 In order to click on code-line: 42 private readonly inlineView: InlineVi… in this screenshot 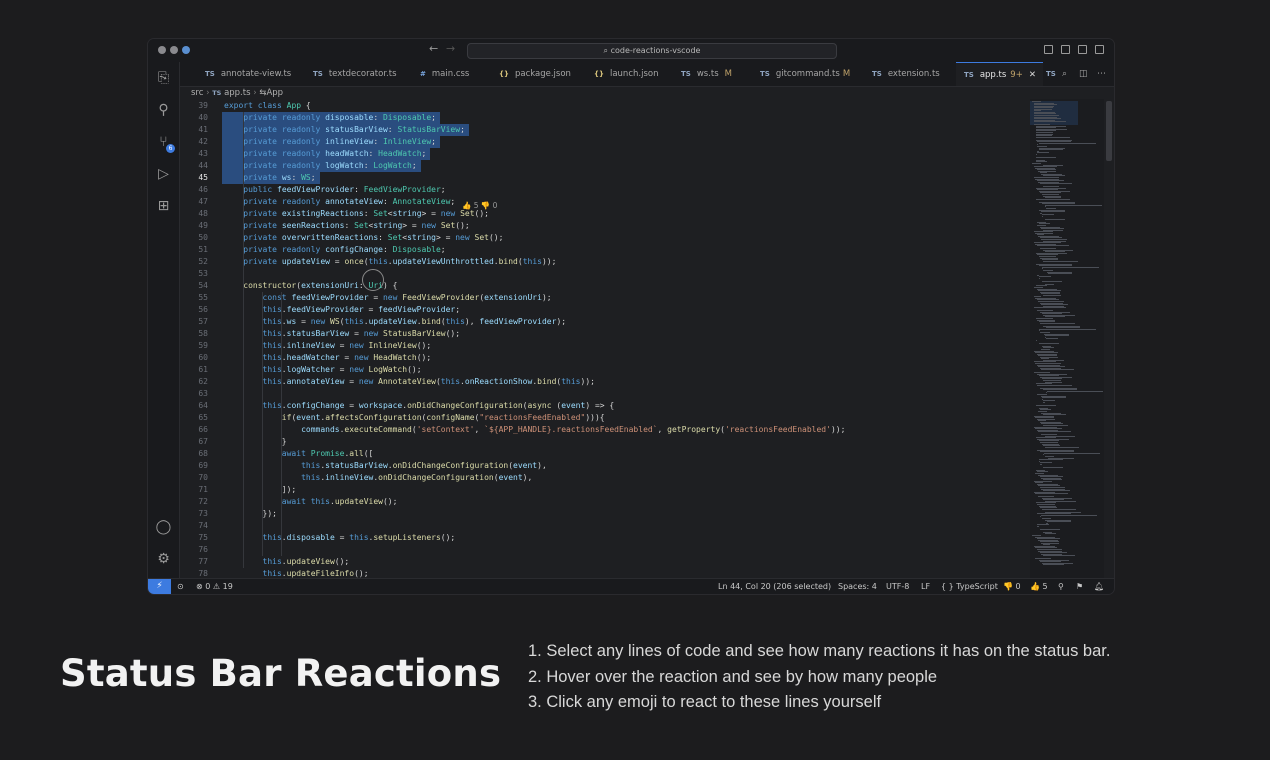, I will do `click(605, 142)`.